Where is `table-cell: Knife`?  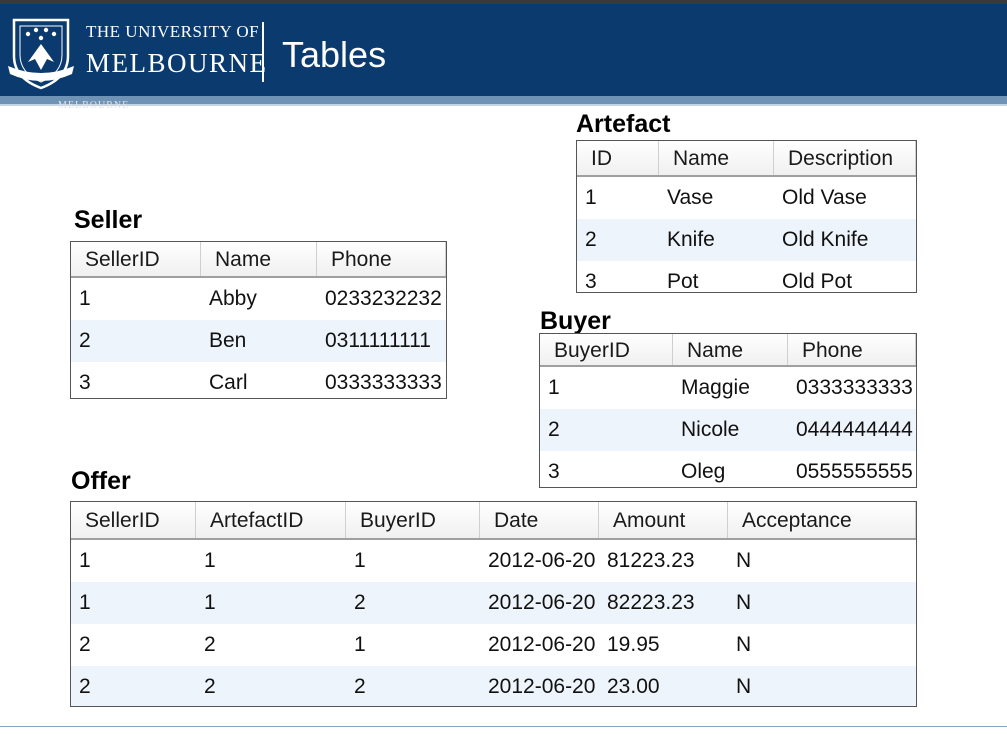 table-cell: Knife is located at coordinates (691, 239).